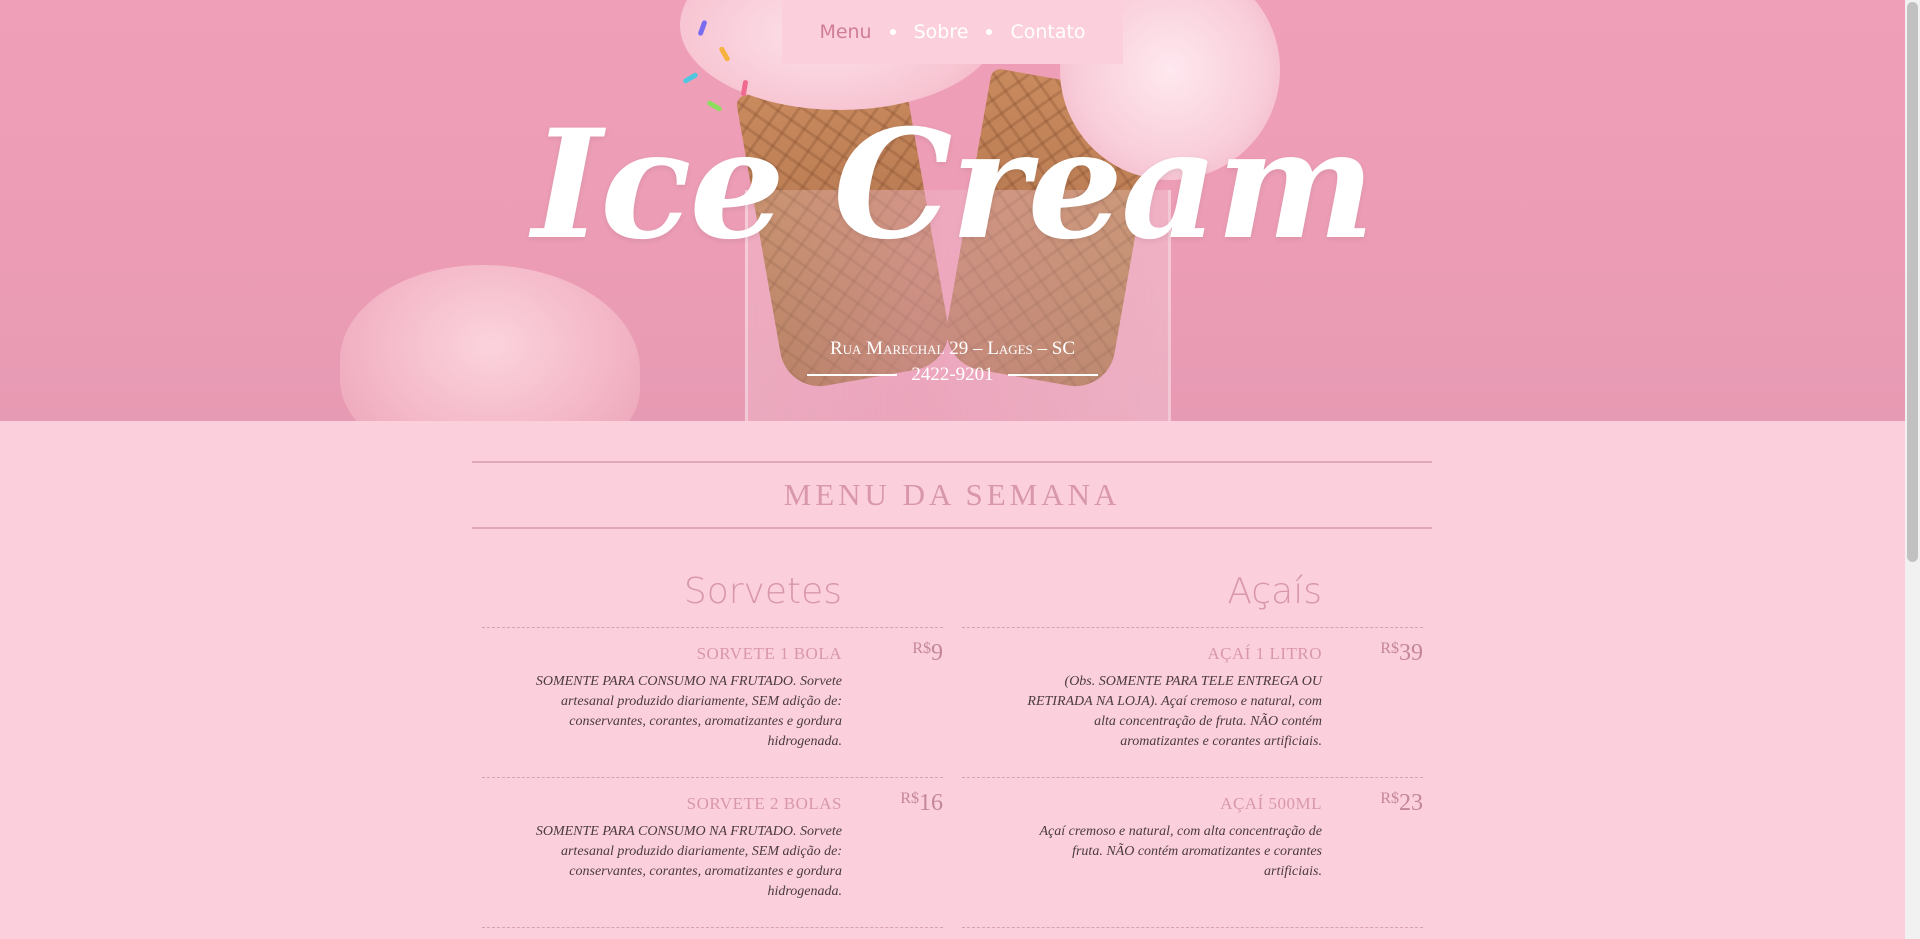  What do you see at coordinates (1192, 596) in the screenshot?
I see `category-title: Açaís` at bounding box center [1192, 596].